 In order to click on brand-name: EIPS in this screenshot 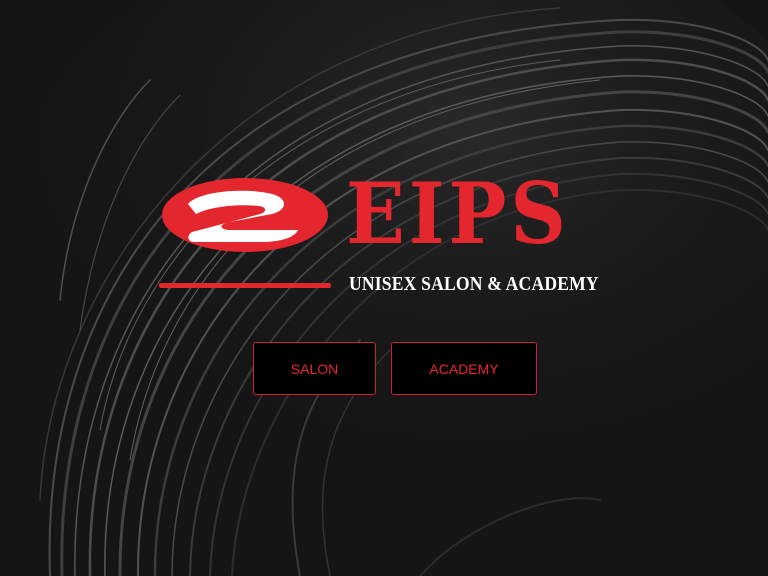, I will do `click(458, 213)`.